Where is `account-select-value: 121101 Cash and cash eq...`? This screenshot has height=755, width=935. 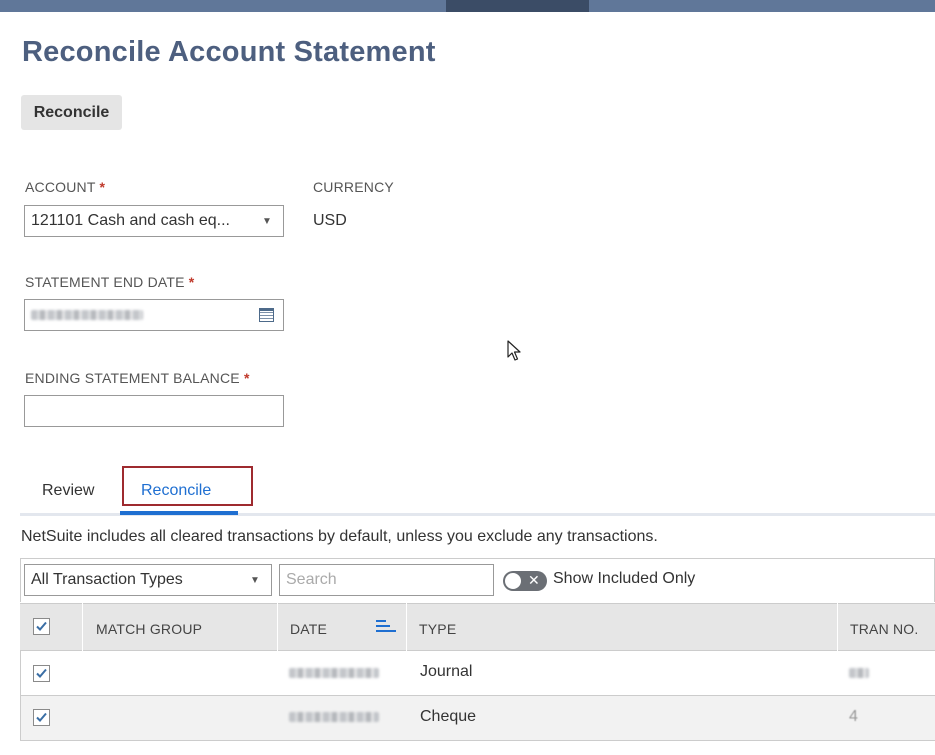 account-select-value: 121101 Cash and cash eq... is located at coordinates (130, 220).